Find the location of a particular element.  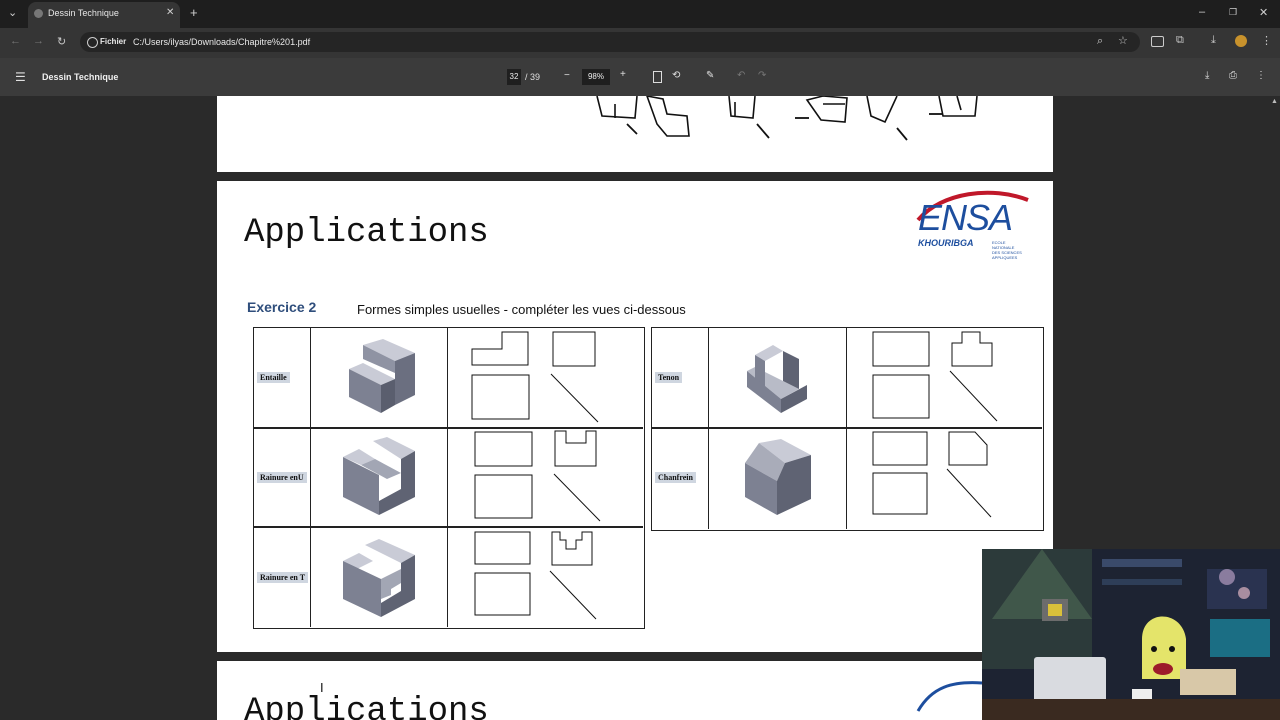

tab-title: Dessin Technique is located at coordinates (83, 13).